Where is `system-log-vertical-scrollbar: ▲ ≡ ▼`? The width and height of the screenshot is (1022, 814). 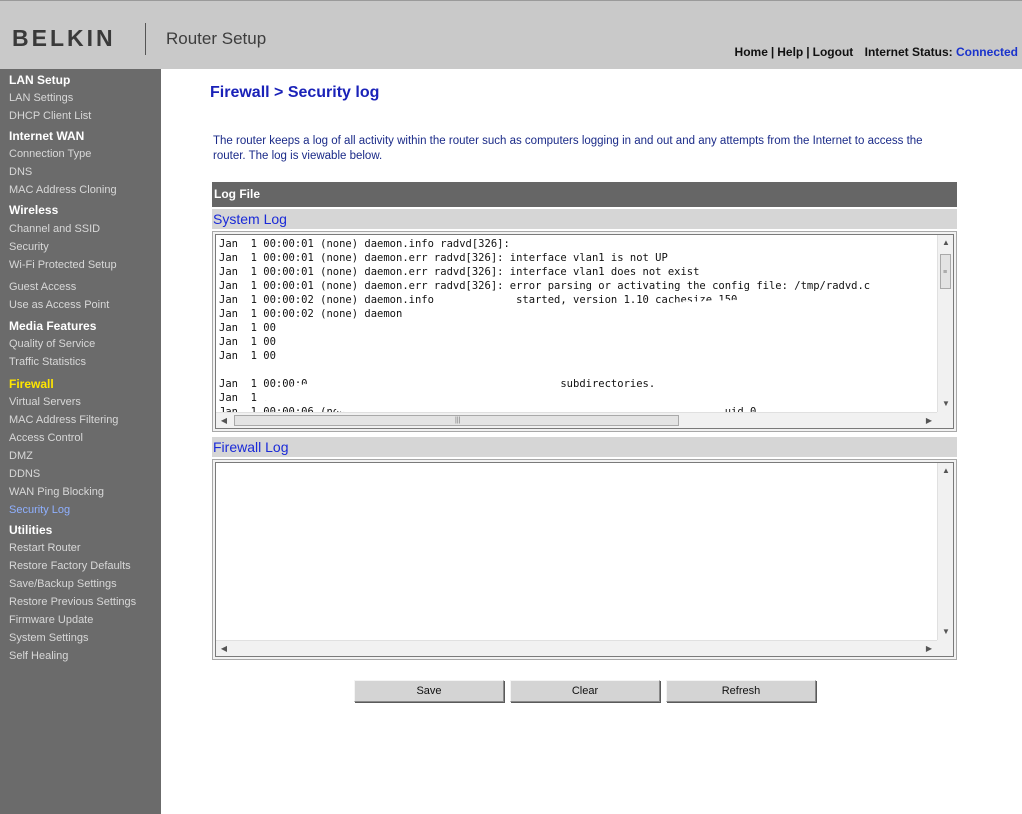
system-log-vertical-scrollbar: ▲ ≡ ▼ is located at coordinates (945, 323).